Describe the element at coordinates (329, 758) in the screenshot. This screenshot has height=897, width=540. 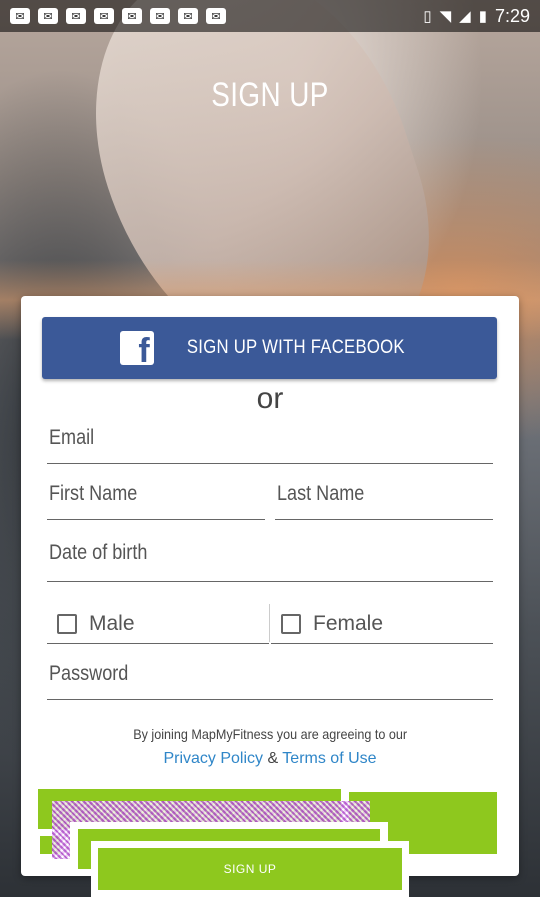
I see `terms-of-use-link: Terms of Use` at that location.